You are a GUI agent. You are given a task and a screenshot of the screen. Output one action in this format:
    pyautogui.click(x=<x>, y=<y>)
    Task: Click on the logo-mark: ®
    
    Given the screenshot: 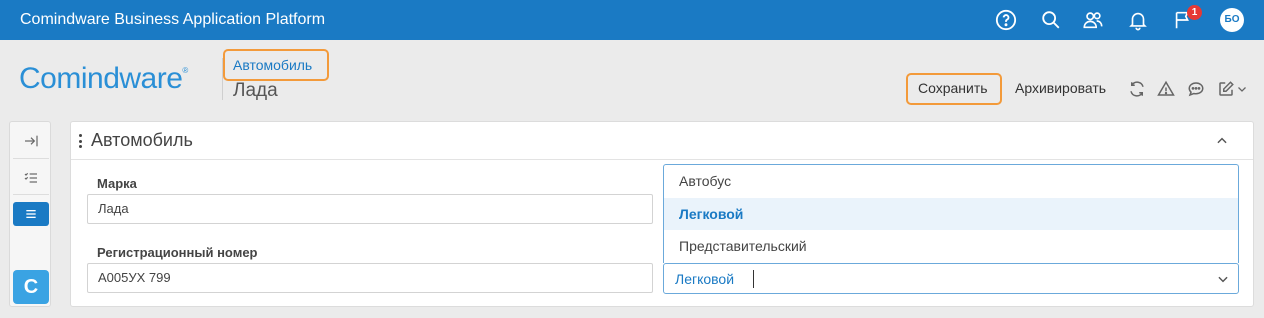 What is the action you would take?
    pyautogui.click(x=185, y=70)
    